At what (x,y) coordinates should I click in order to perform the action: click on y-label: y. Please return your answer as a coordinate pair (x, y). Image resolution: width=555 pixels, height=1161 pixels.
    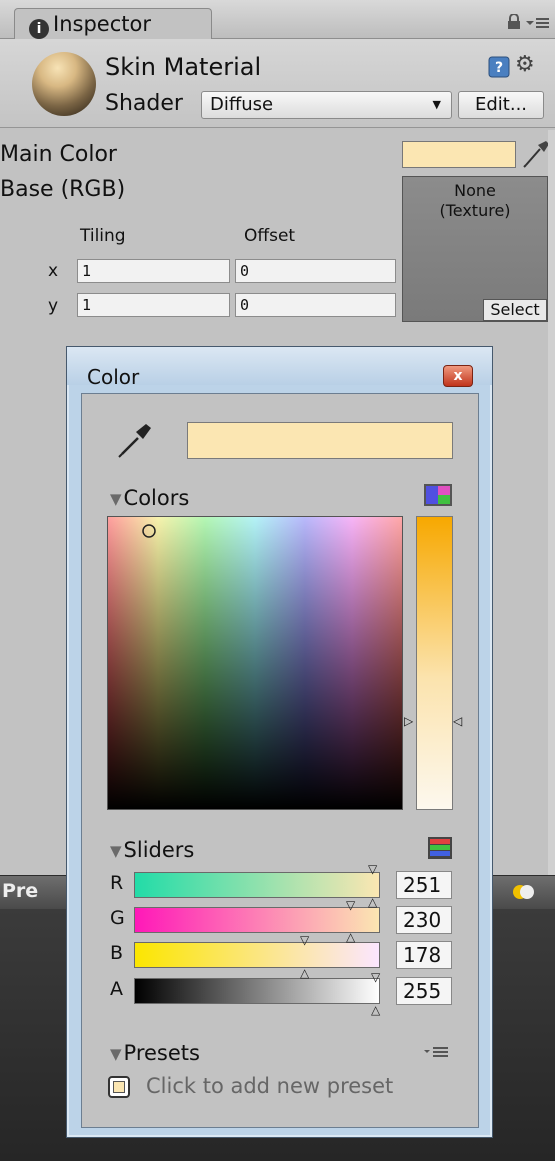
    Looking at the image, I should click on (53, 306).